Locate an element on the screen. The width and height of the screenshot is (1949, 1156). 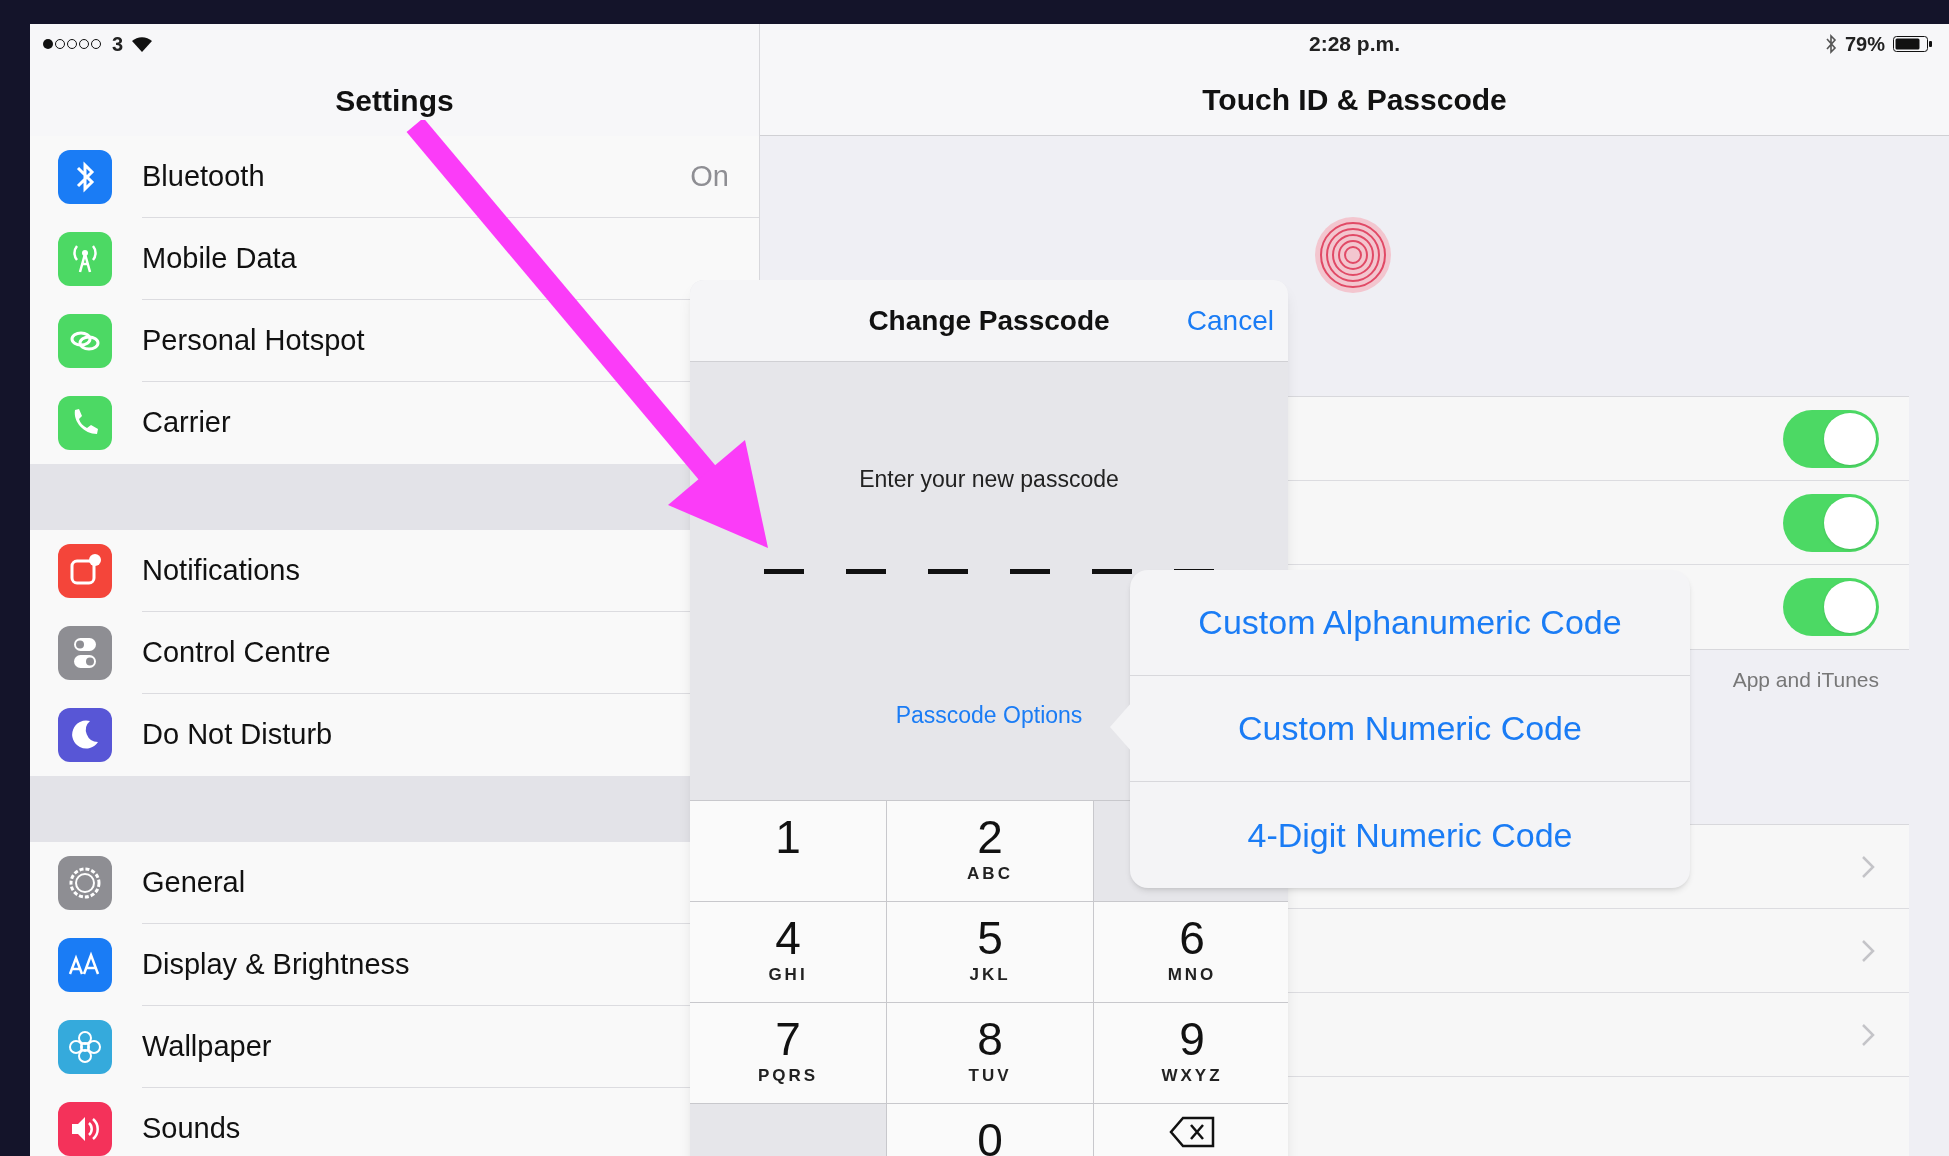
prompt-text: Enter your new passcode is located at coordinates (989, 479).